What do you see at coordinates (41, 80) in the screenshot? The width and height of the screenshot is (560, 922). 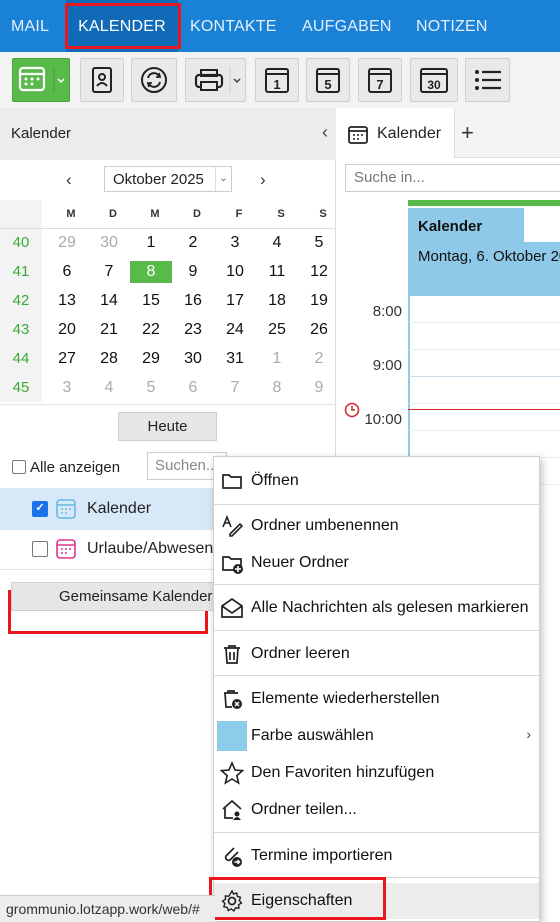 I see `new-appointment-button` at bounding box center [41, 80].